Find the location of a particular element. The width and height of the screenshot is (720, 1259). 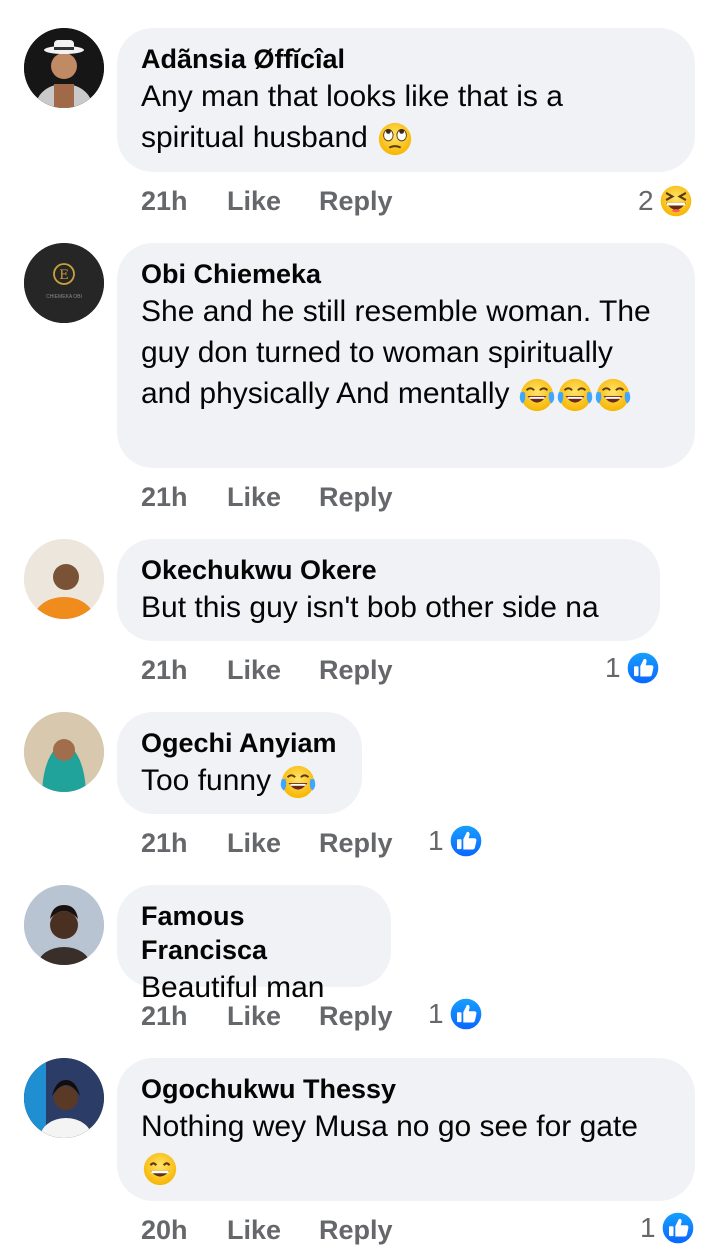

comment-text: Nothing wey Musa no go see for gate is located at coordinates (389, 1126).